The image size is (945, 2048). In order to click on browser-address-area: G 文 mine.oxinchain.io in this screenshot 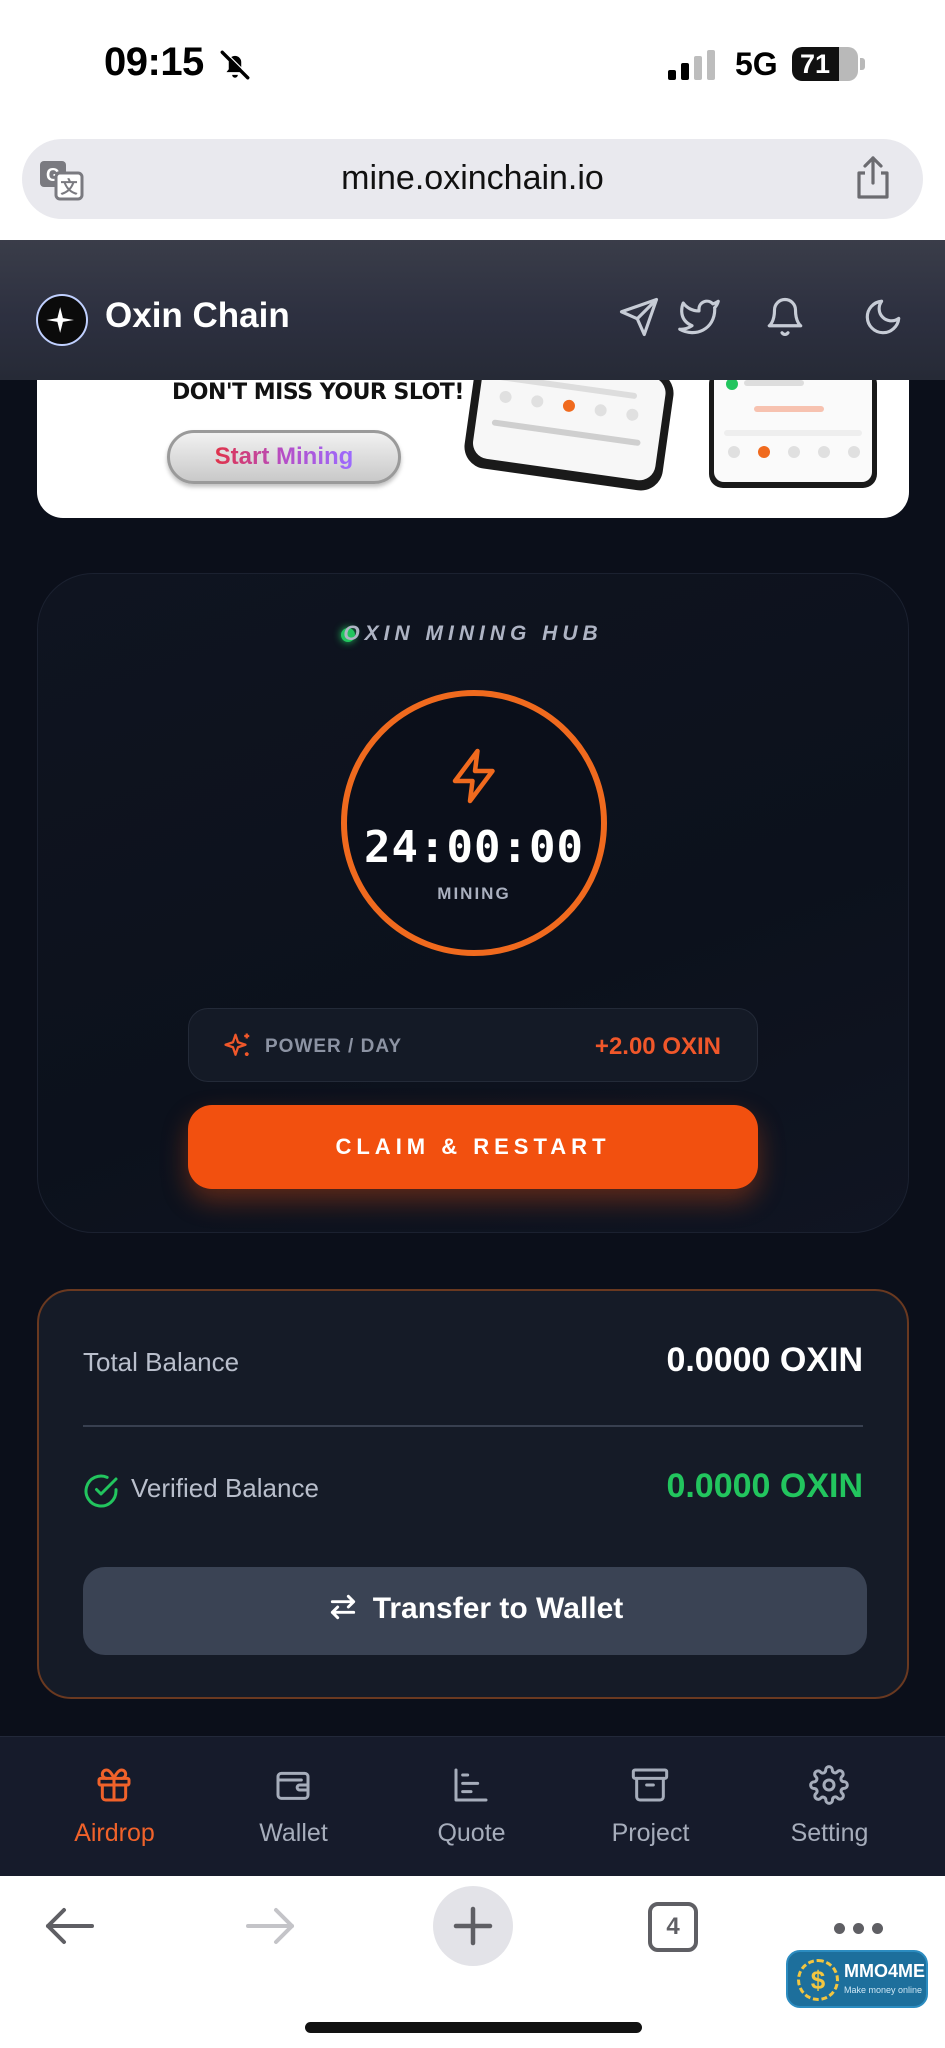, I will do `click(472, 187)`.